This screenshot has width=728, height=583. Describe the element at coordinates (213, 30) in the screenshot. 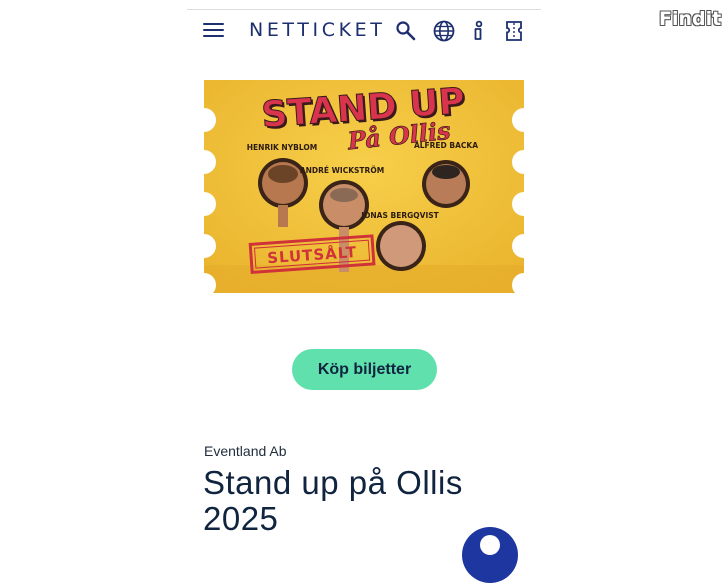

I see `menu-icon` at that location.